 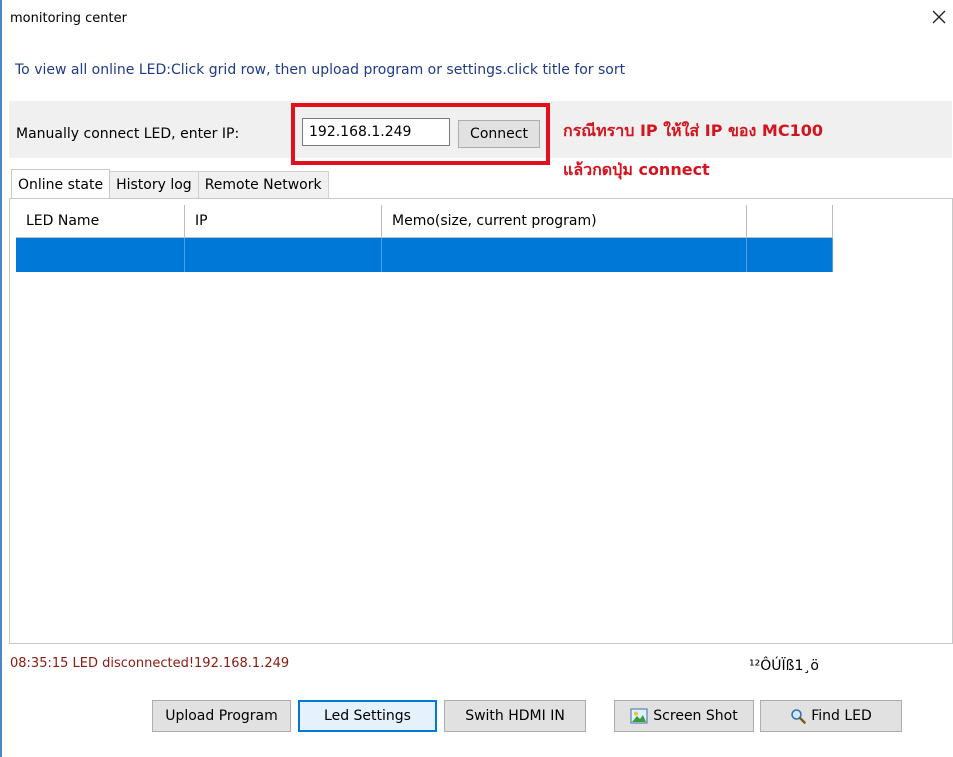 I want to click on upload-program-button: Upload Program, so click(x=221, y=716).